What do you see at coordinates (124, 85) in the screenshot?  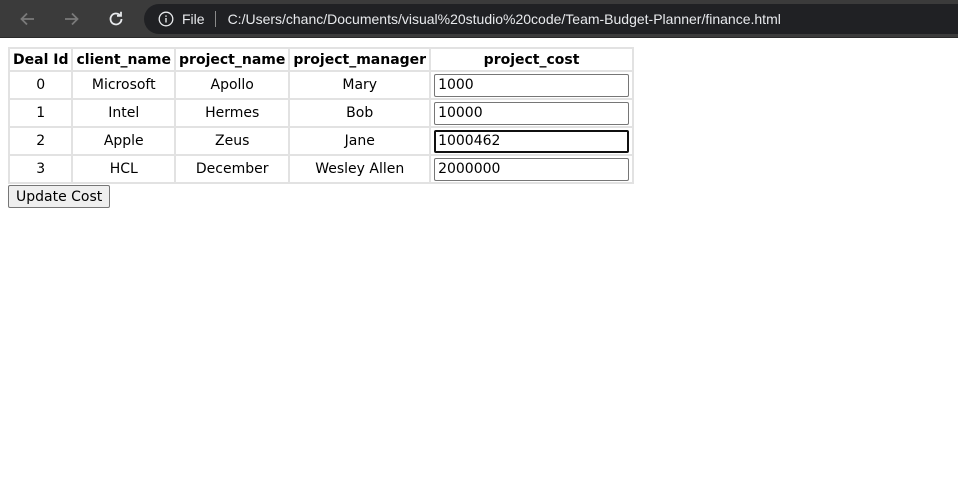 I see `client-name-cell: Microsoft` at bounding box center [124, 85].